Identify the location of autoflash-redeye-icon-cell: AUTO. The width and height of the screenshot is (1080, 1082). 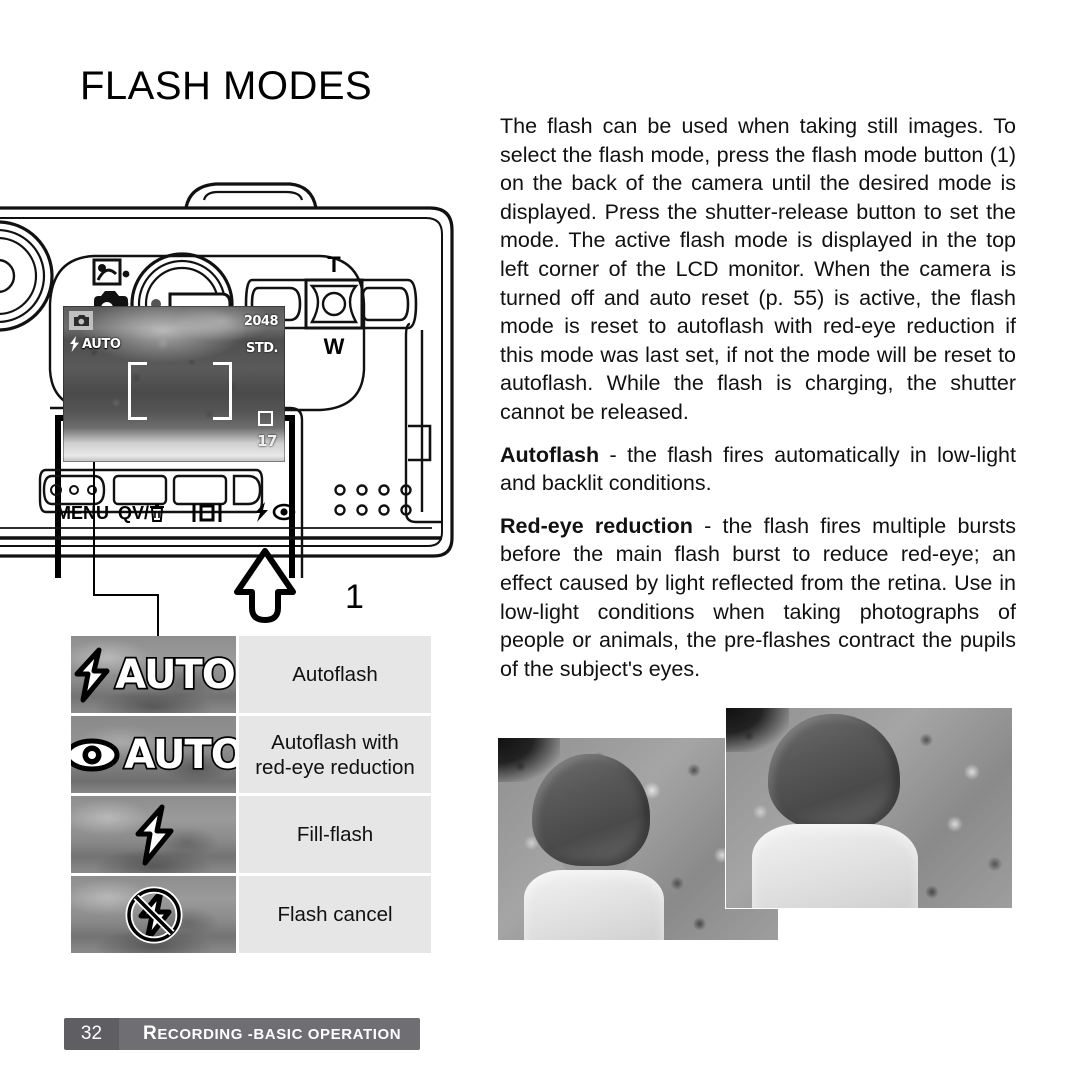
(153, 754).